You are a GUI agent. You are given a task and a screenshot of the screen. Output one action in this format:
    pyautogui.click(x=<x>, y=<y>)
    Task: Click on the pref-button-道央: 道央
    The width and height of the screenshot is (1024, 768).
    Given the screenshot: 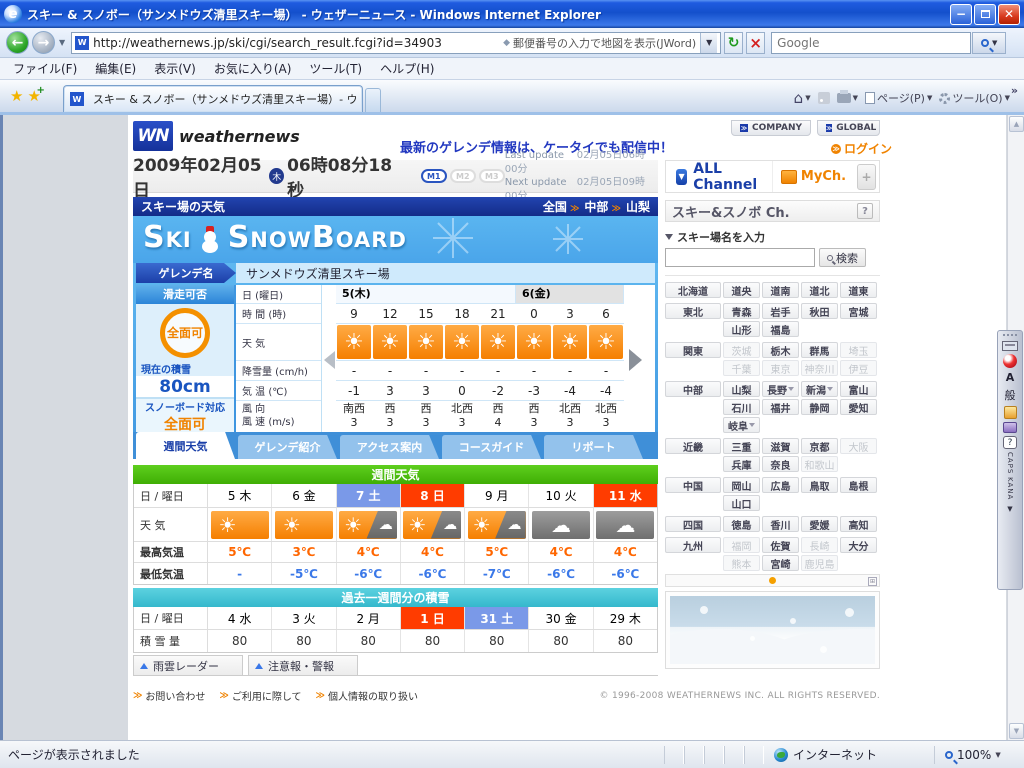 What is the action you would take?
    pyautogui.click(x=741, y=290)
    